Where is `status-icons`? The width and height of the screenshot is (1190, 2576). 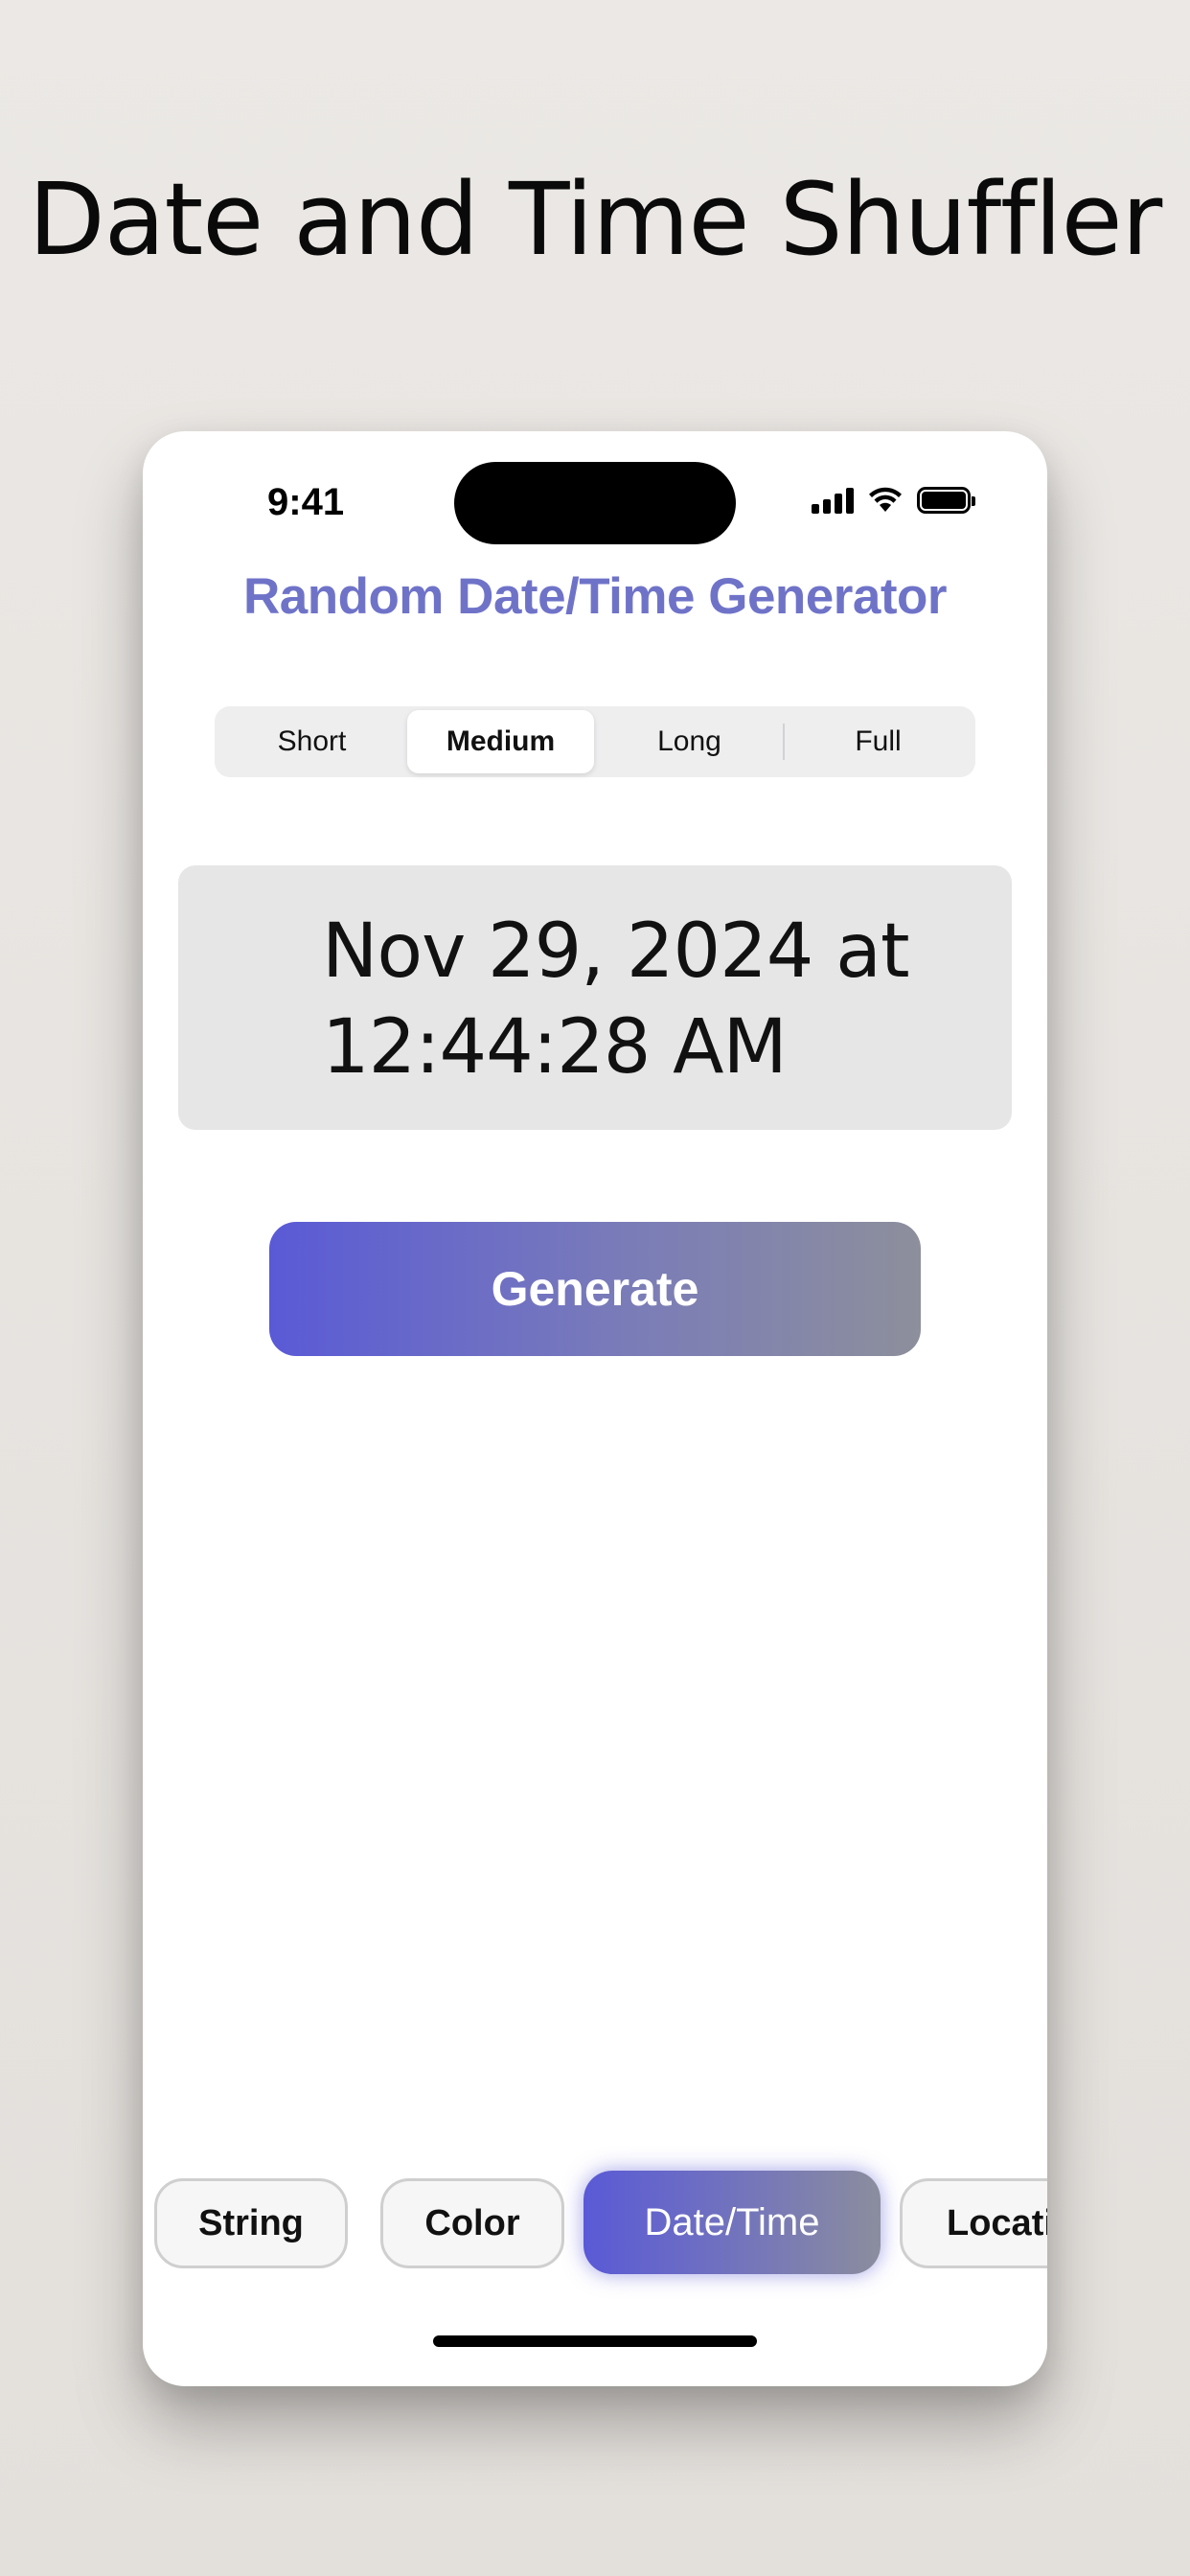
status-icons is located at coordinates (894, 500).